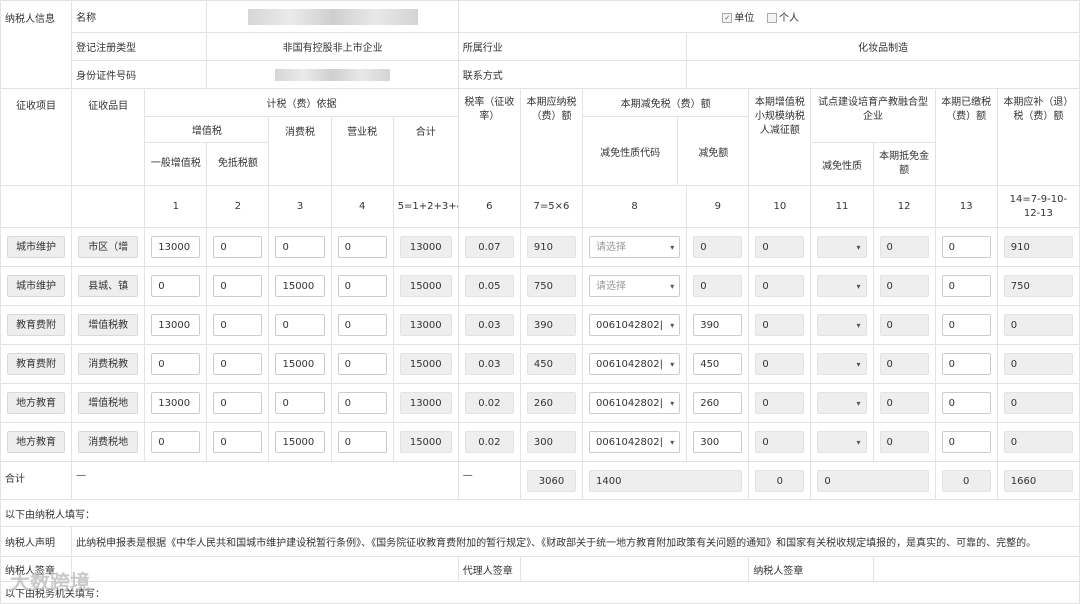 The width and height of the screenshot is (1080, 604). What do you see at coordinates (489, 247) in the screenshot?
I see `rate-value: 0.07` at bounding box center [489, 247].